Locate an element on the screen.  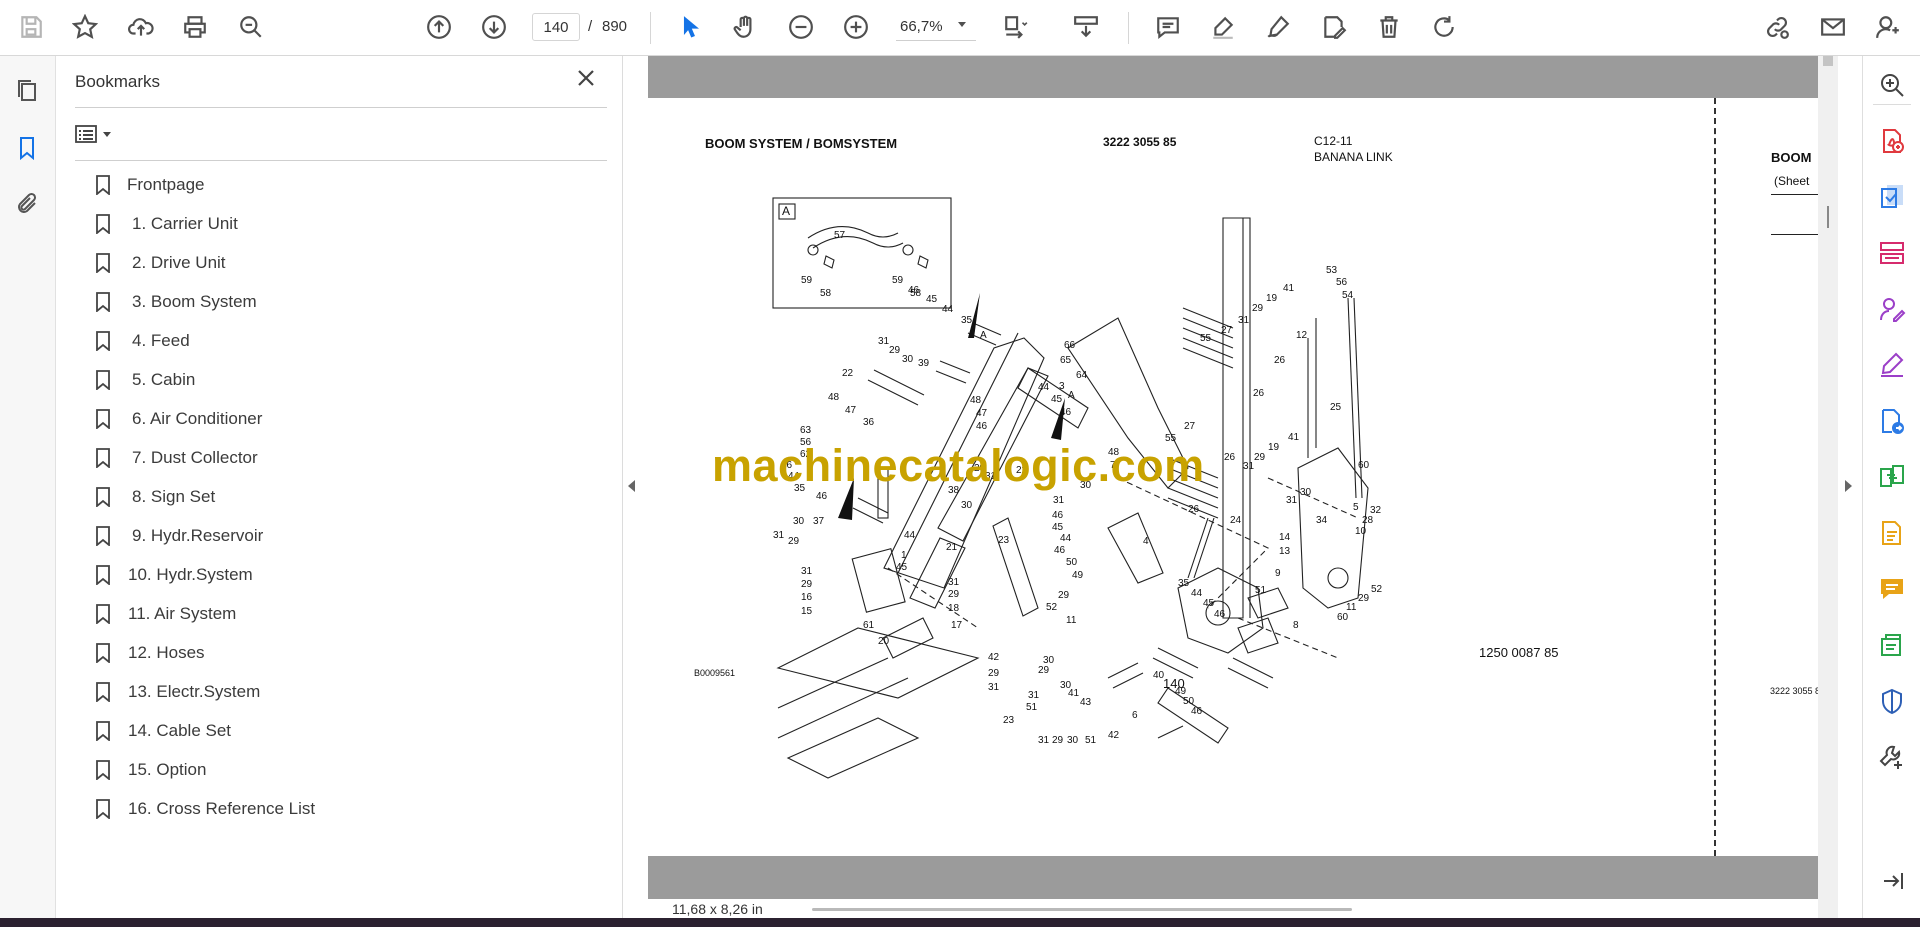
page-gutter is located at coordinates (1233, 877).